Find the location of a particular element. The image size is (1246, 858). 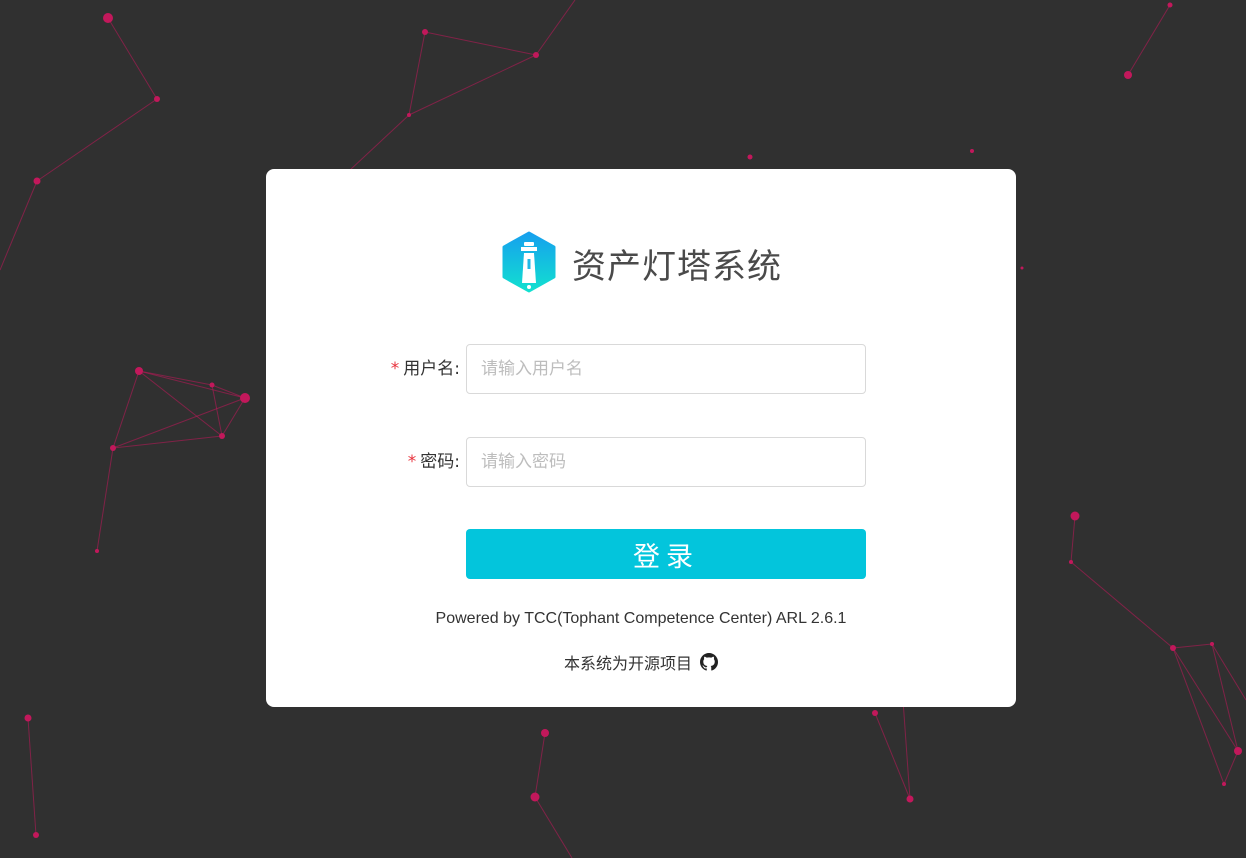

open-source-note: 本系统为开源项目 is located at coordinates (641, 662).